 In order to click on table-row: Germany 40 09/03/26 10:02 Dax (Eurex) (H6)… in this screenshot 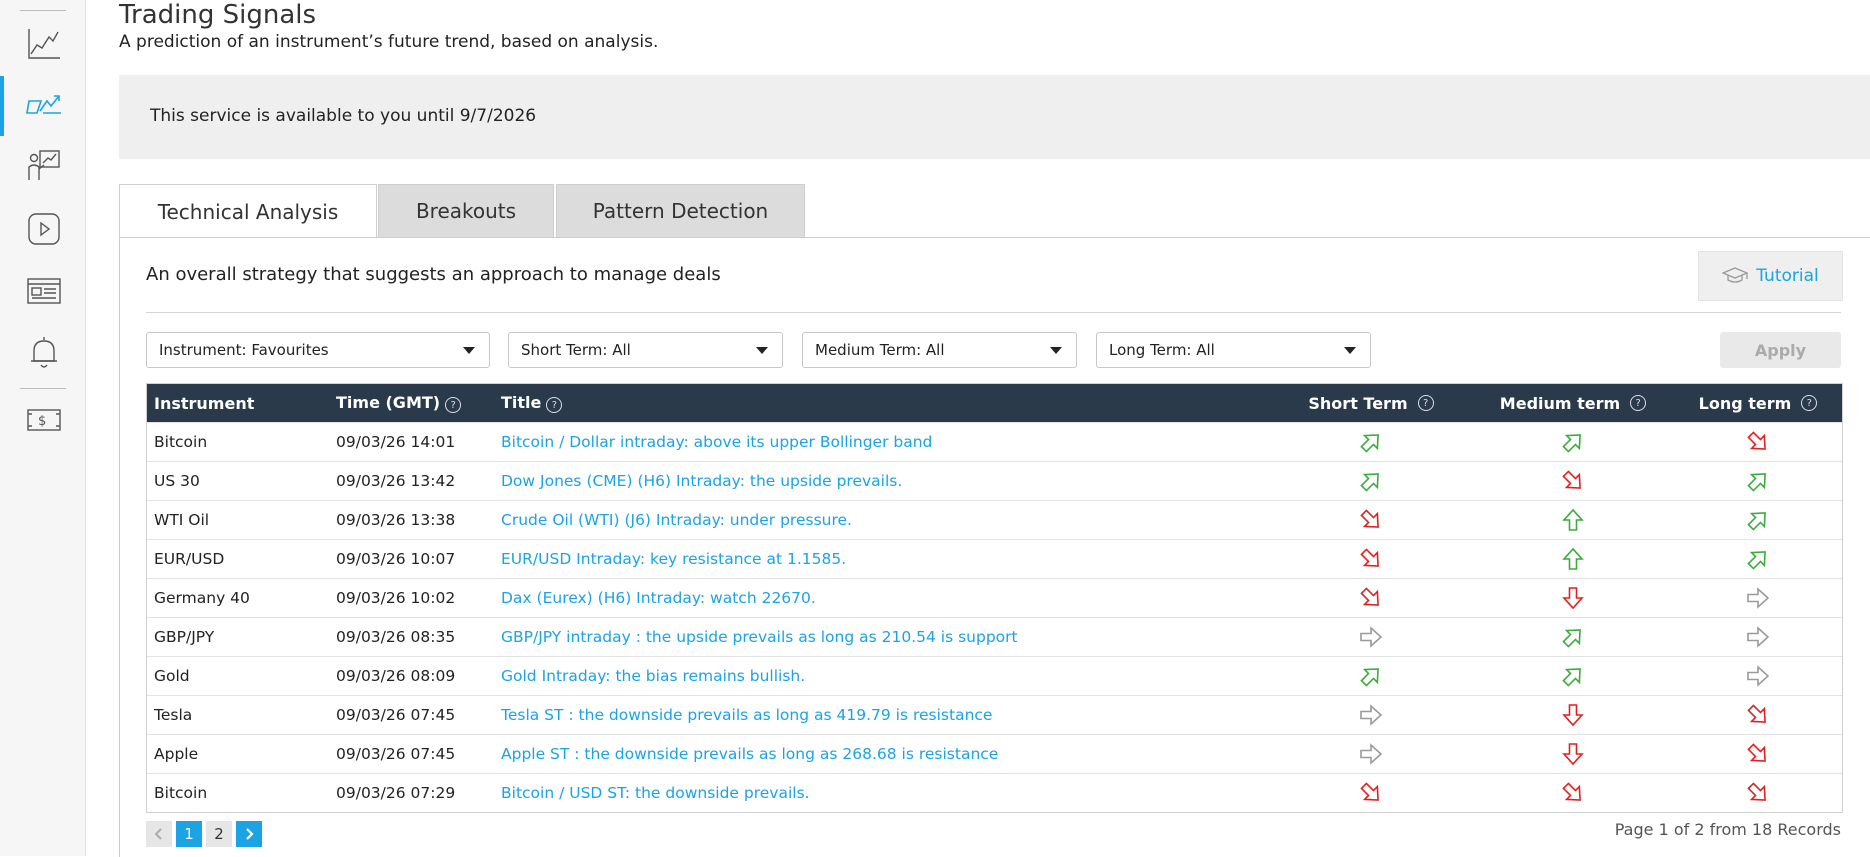, I will do `click(994, 597)`.